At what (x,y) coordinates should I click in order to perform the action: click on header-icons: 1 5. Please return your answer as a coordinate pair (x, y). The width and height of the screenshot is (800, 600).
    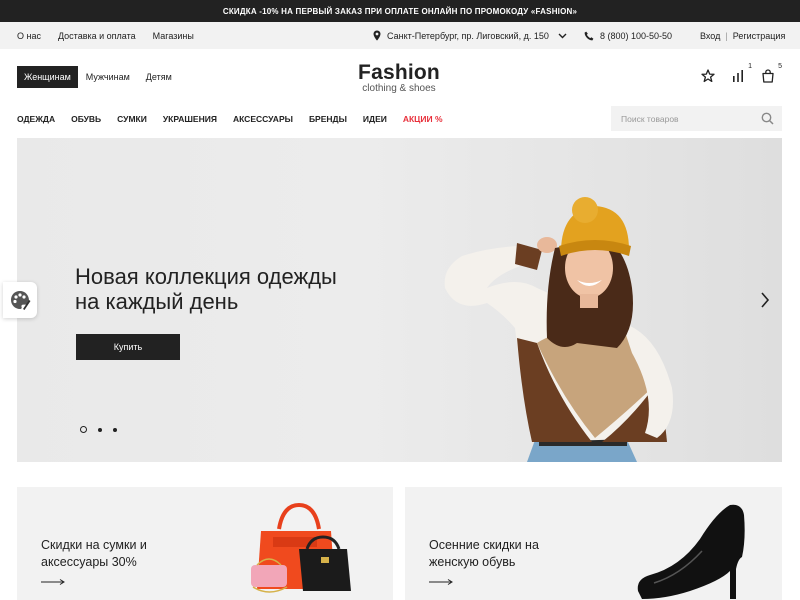
    Looking at the image, I should click on (741, 73).